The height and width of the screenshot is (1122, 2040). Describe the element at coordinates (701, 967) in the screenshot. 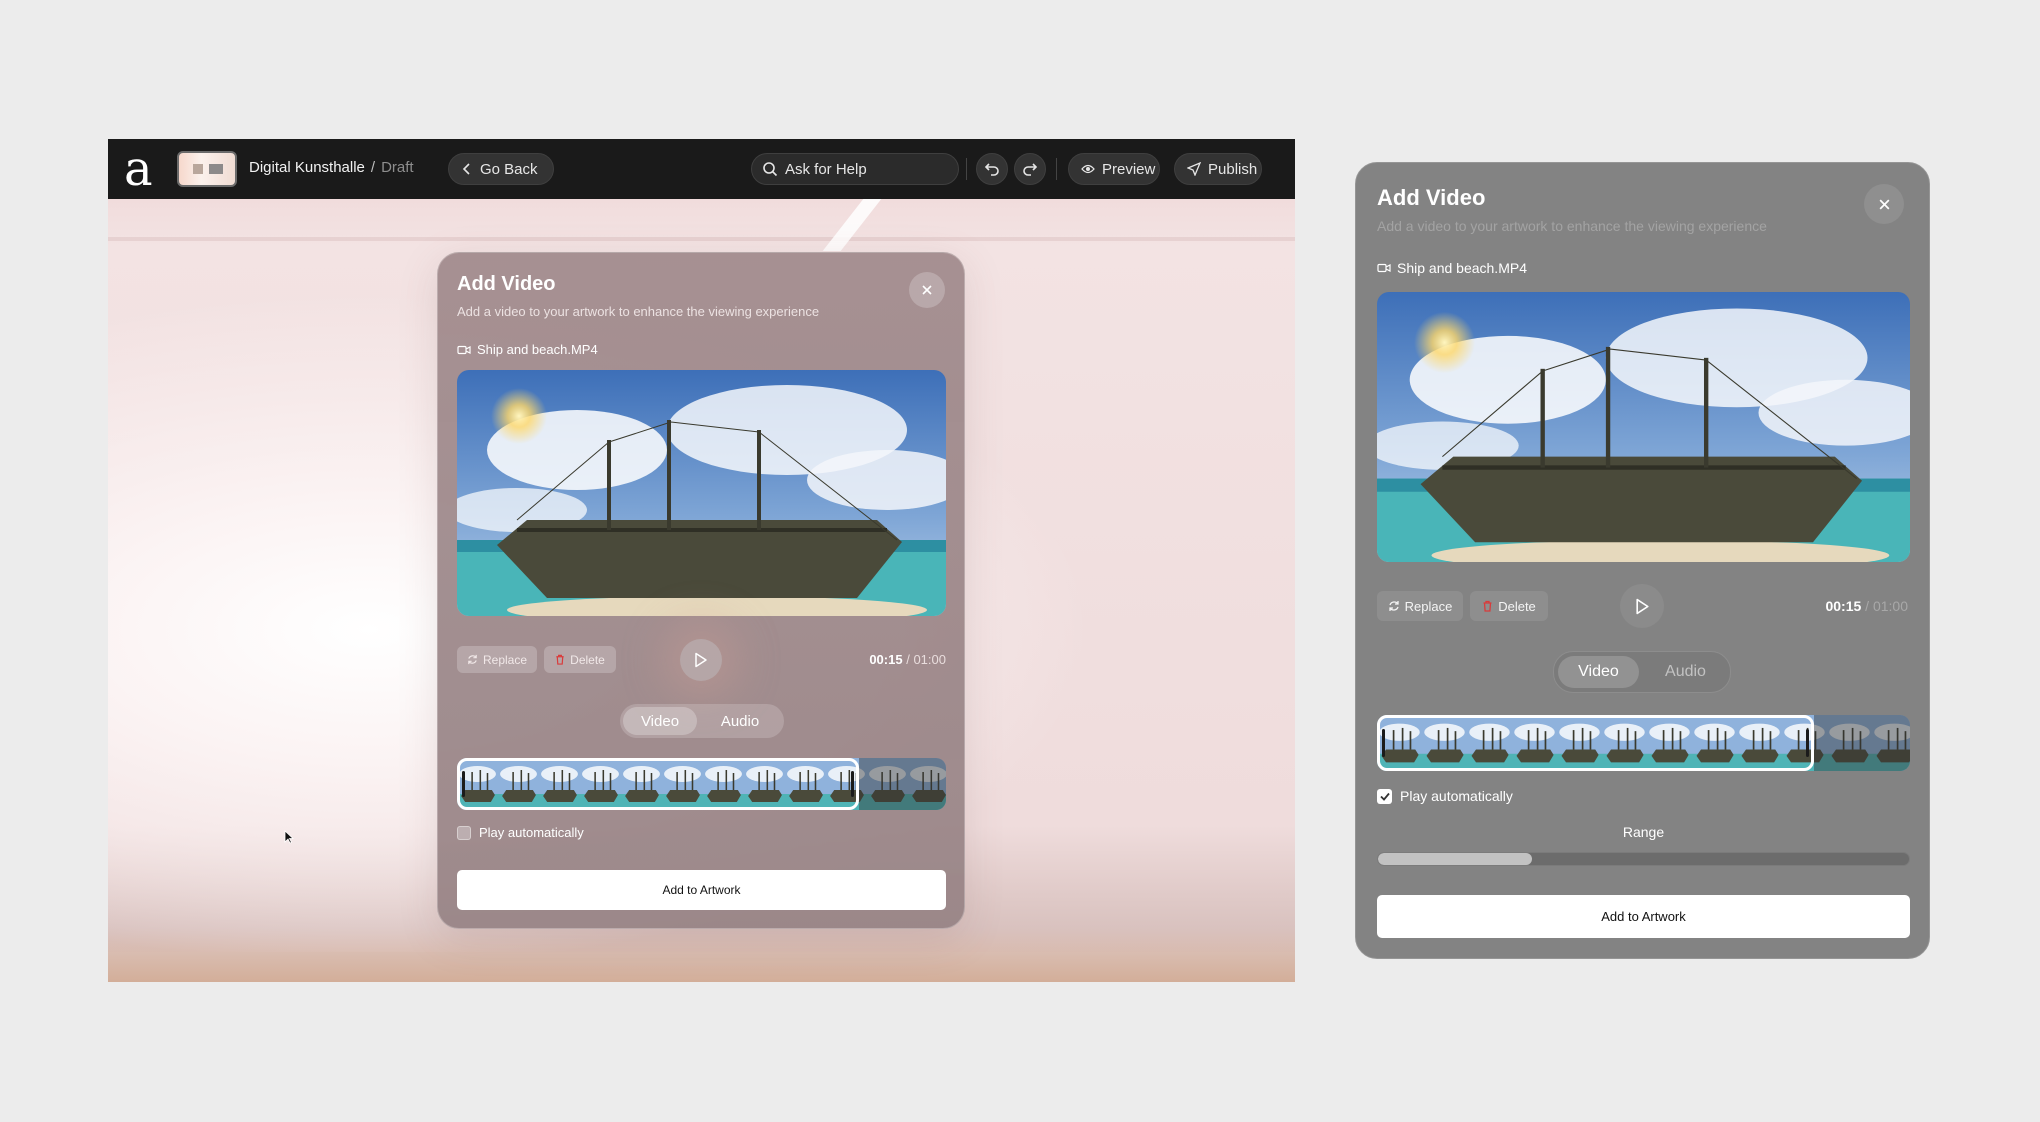

I see `gallery-floor` at that location.